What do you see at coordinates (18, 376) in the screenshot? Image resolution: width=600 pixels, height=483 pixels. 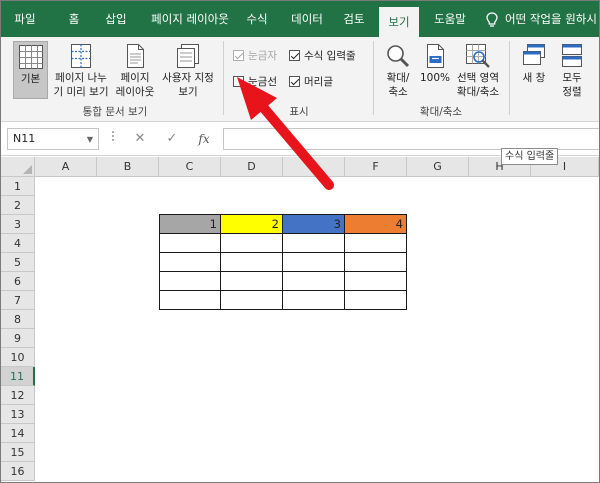 I see `row-header-11: 11` at bounding box center [18, 376].